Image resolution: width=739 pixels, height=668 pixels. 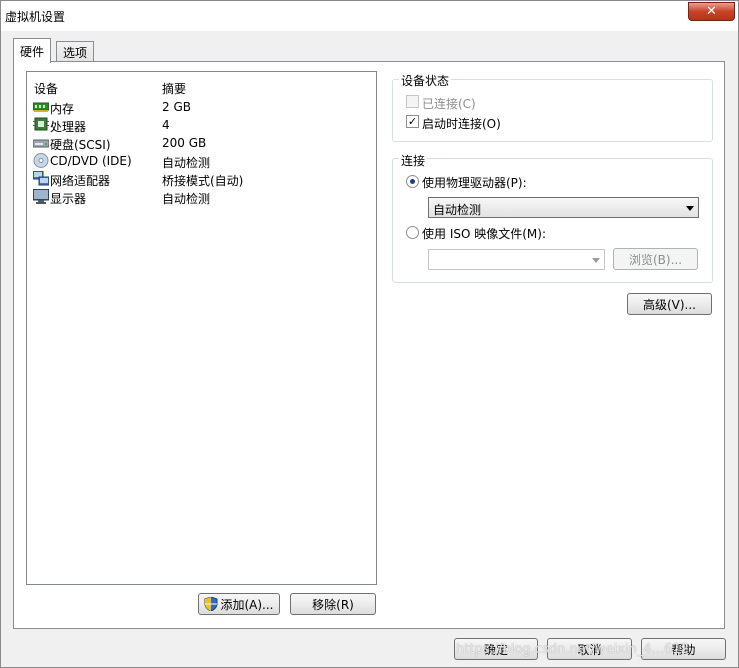 I want to click on device-row-processor: 处理器 4, so click(x=201, y=125).